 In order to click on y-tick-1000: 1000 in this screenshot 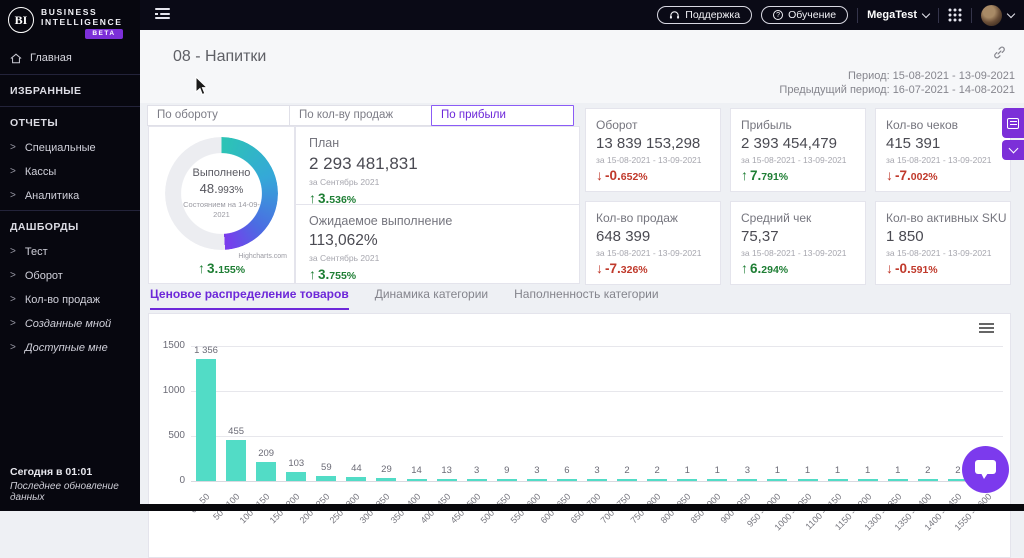, I will do `click(173, 390)`.